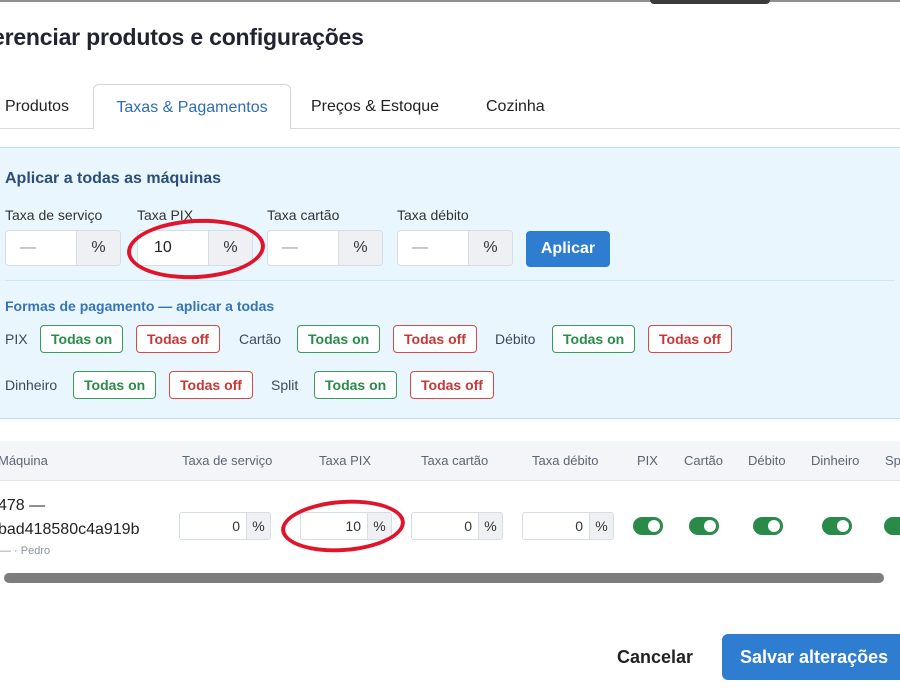 This screenshot has width=900, height=700. Describe the element at coordinates (334, 526) in the screenshot. I see `row-taxa-pix-input: 10` at that location.